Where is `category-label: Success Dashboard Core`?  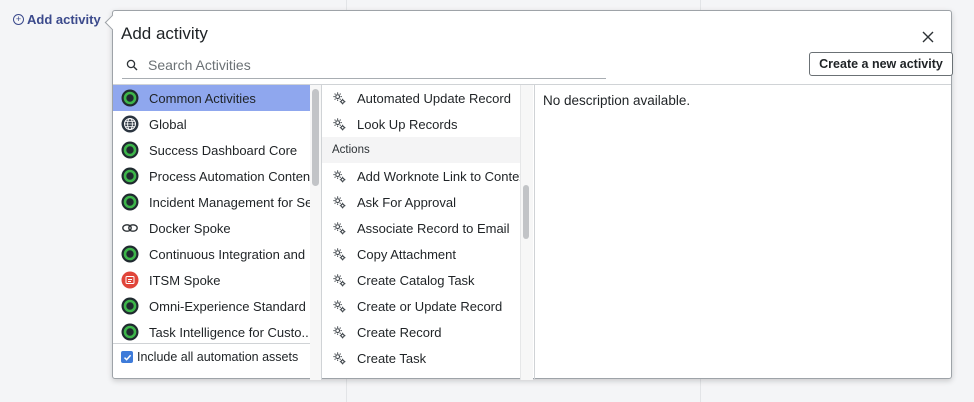 category-label: Success Dashboard Core is located at coordinates (223, 150).